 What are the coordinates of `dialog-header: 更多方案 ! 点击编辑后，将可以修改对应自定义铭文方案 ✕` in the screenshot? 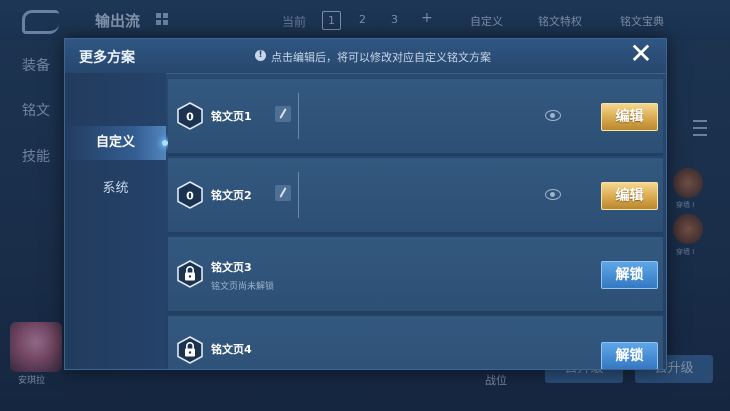 It's located at (365, 56).